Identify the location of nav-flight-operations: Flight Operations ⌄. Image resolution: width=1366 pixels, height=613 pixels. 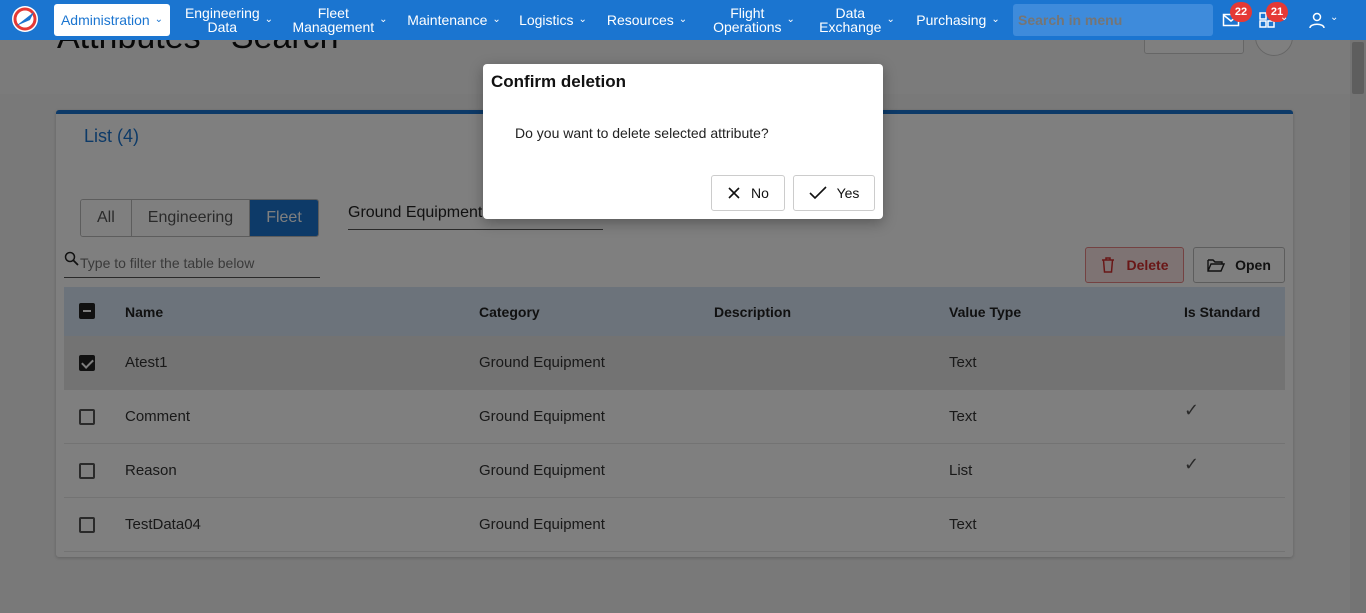
(754, 20).